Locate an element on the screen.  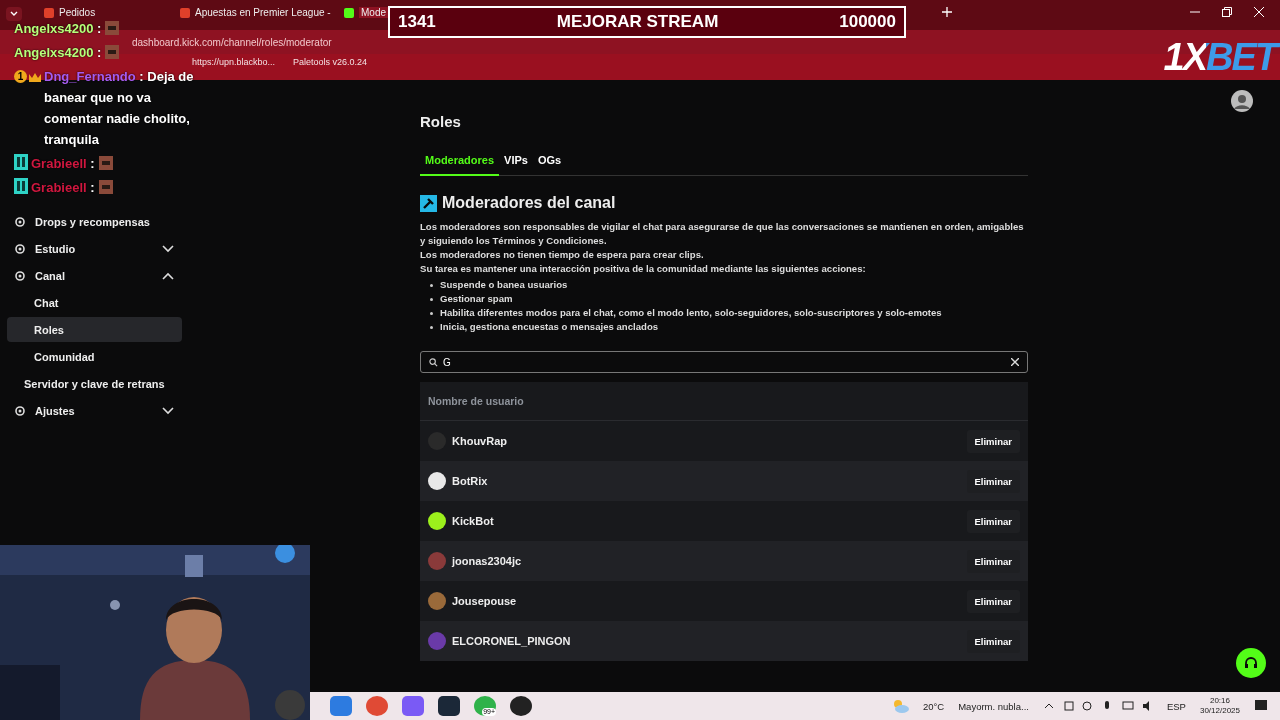
username: BotRix is located at coordinates (470, 481).